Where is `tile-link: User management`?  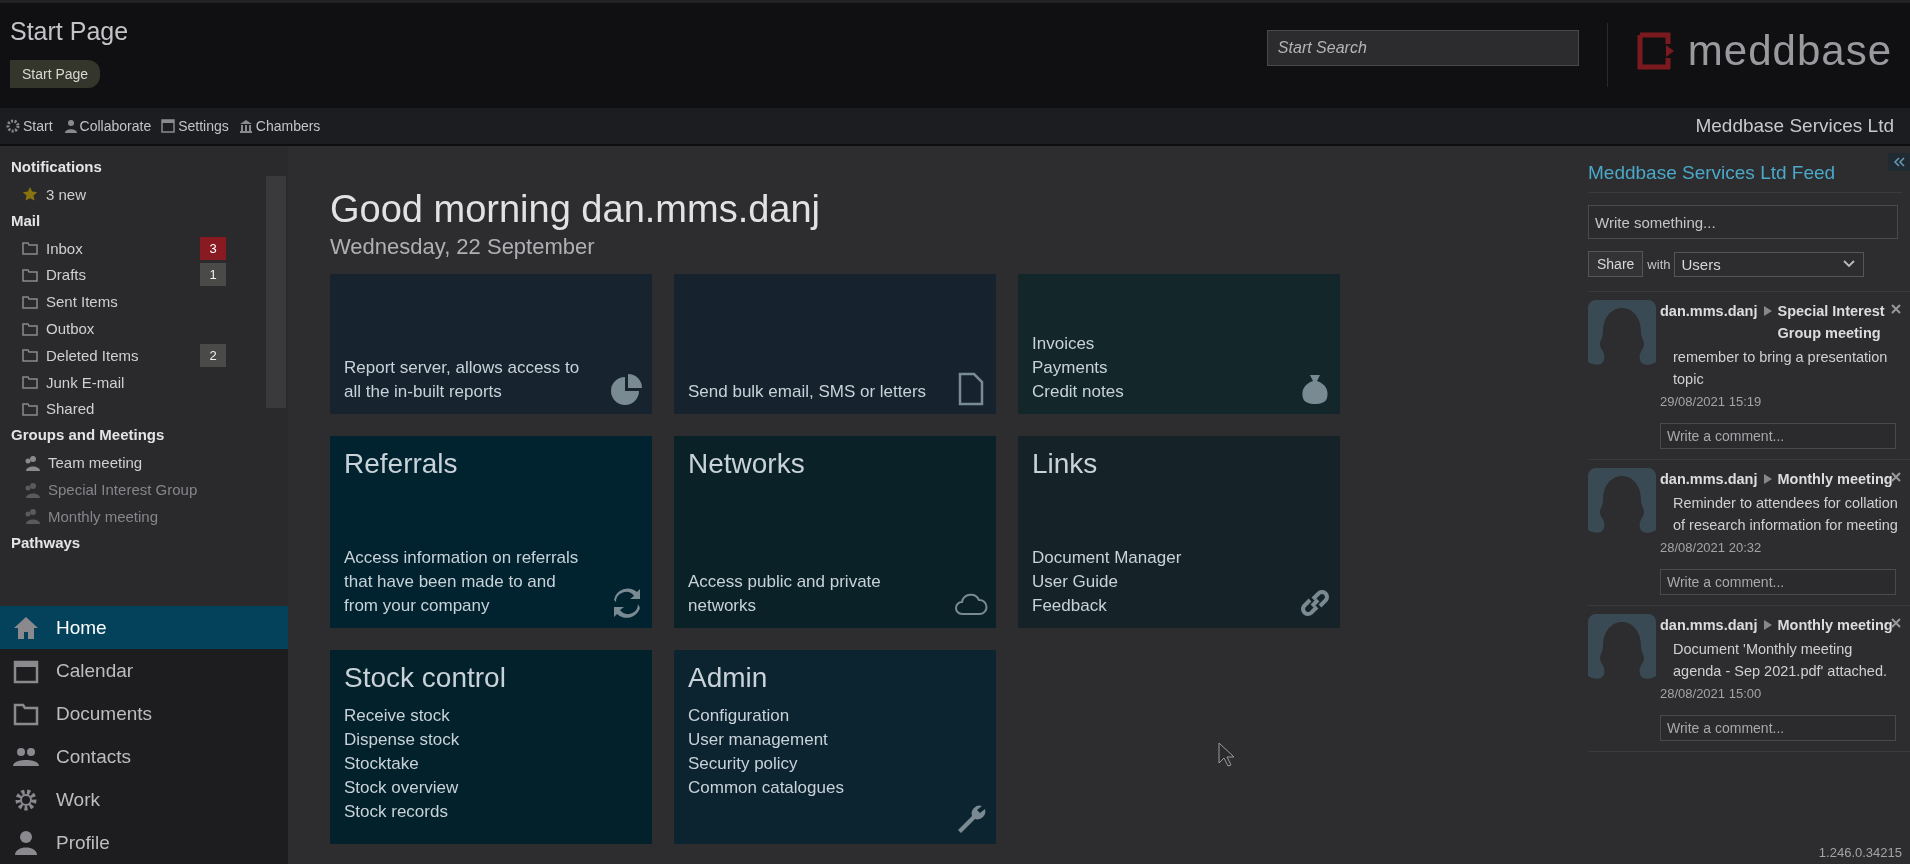
tile-link: User management is located at coordinates (813, 740).